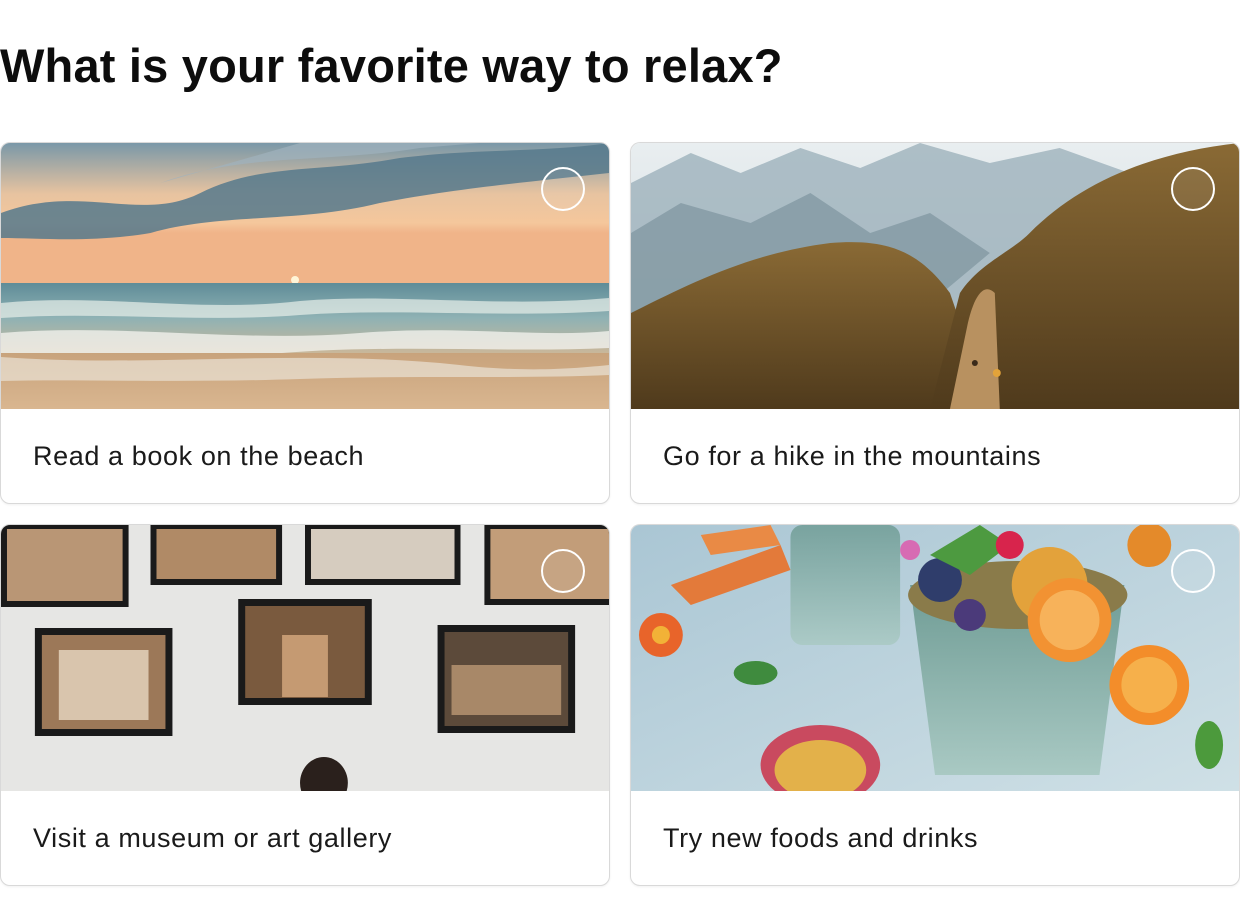 This screenshot has height=924, width=1240. I want to click on option-radio-beach, so click(563, 189).